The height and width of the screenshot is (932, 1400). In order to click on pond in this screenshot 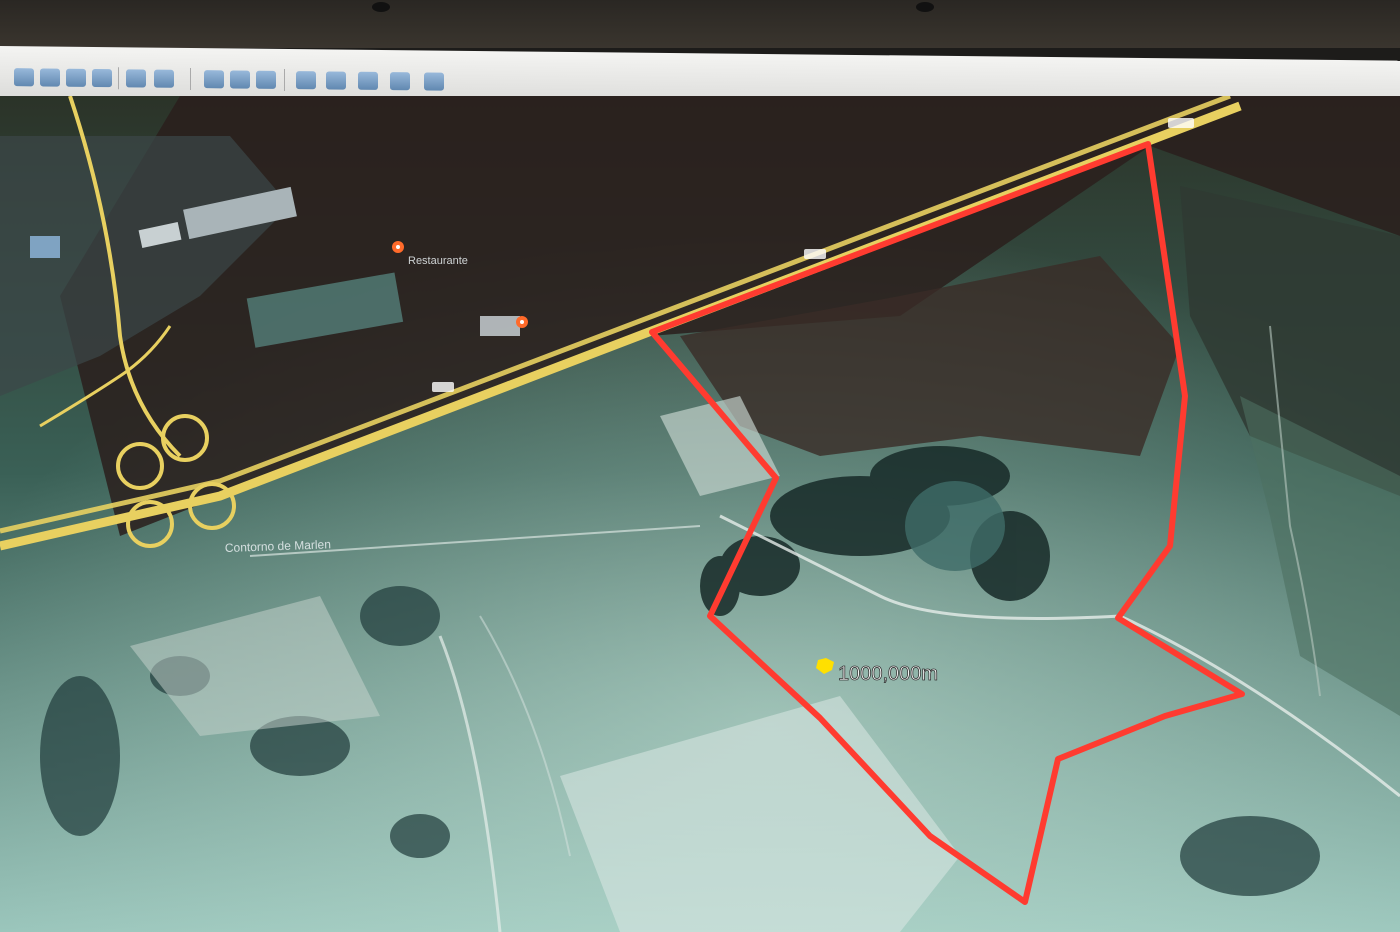, I will do `click(955, 526)`.